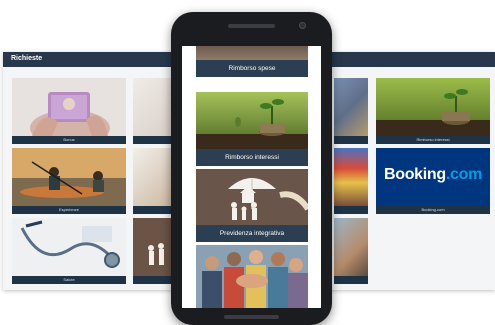 The width and height of the screenshot is (495, 325). What do you see at coordinates (433, 140) in the screenshot?
I see `tile-caption: Rimborso interessi` at bounding box center [433, 140].